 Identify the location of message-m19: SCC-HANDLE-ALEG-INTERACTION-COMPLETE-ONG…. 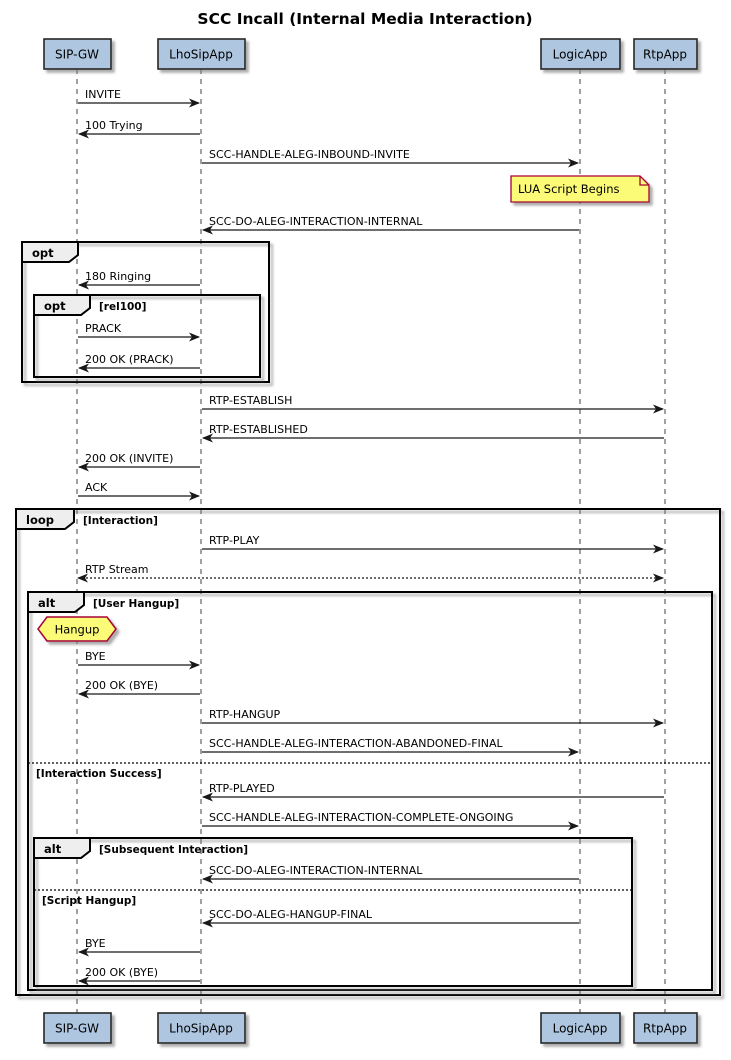
(390, 821).